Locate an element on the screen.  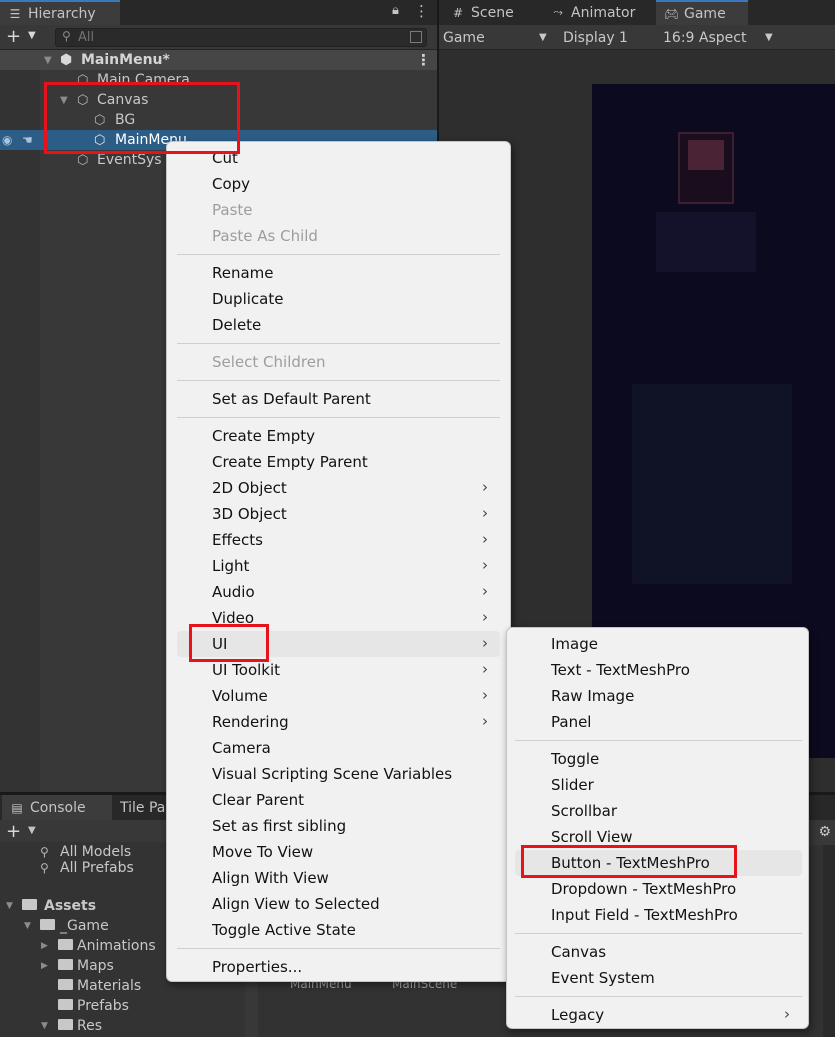
add-object-button: + is located at coordinates (13, 37).